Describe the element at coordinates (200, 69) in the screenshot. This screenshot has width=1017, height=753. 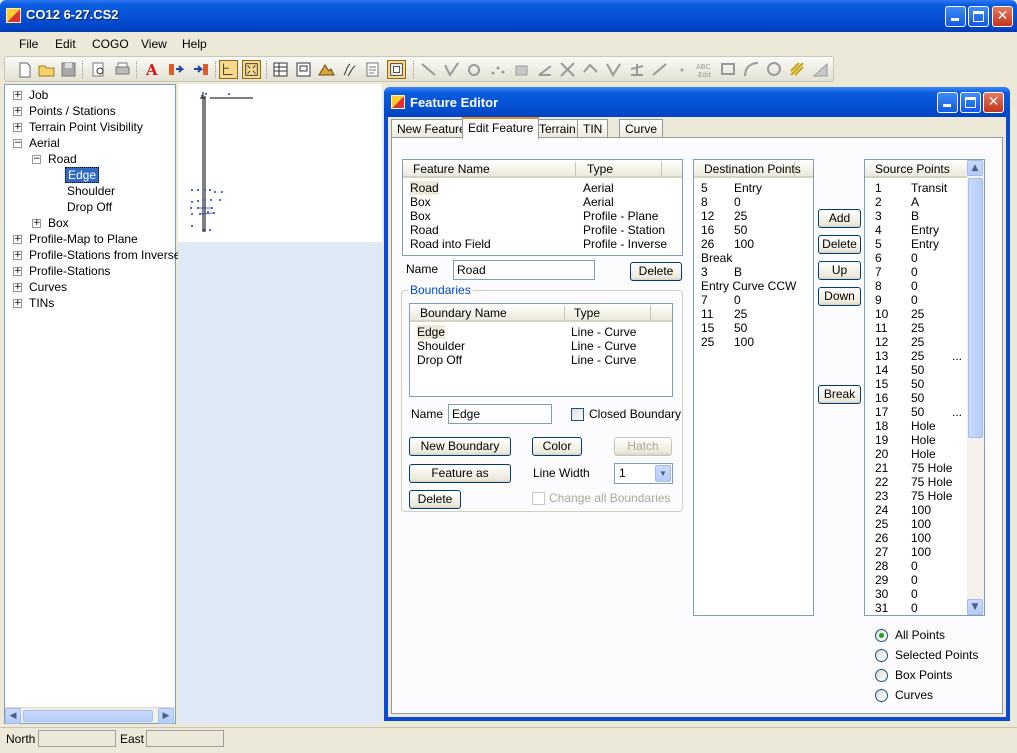
I see `export-icon` at that location.